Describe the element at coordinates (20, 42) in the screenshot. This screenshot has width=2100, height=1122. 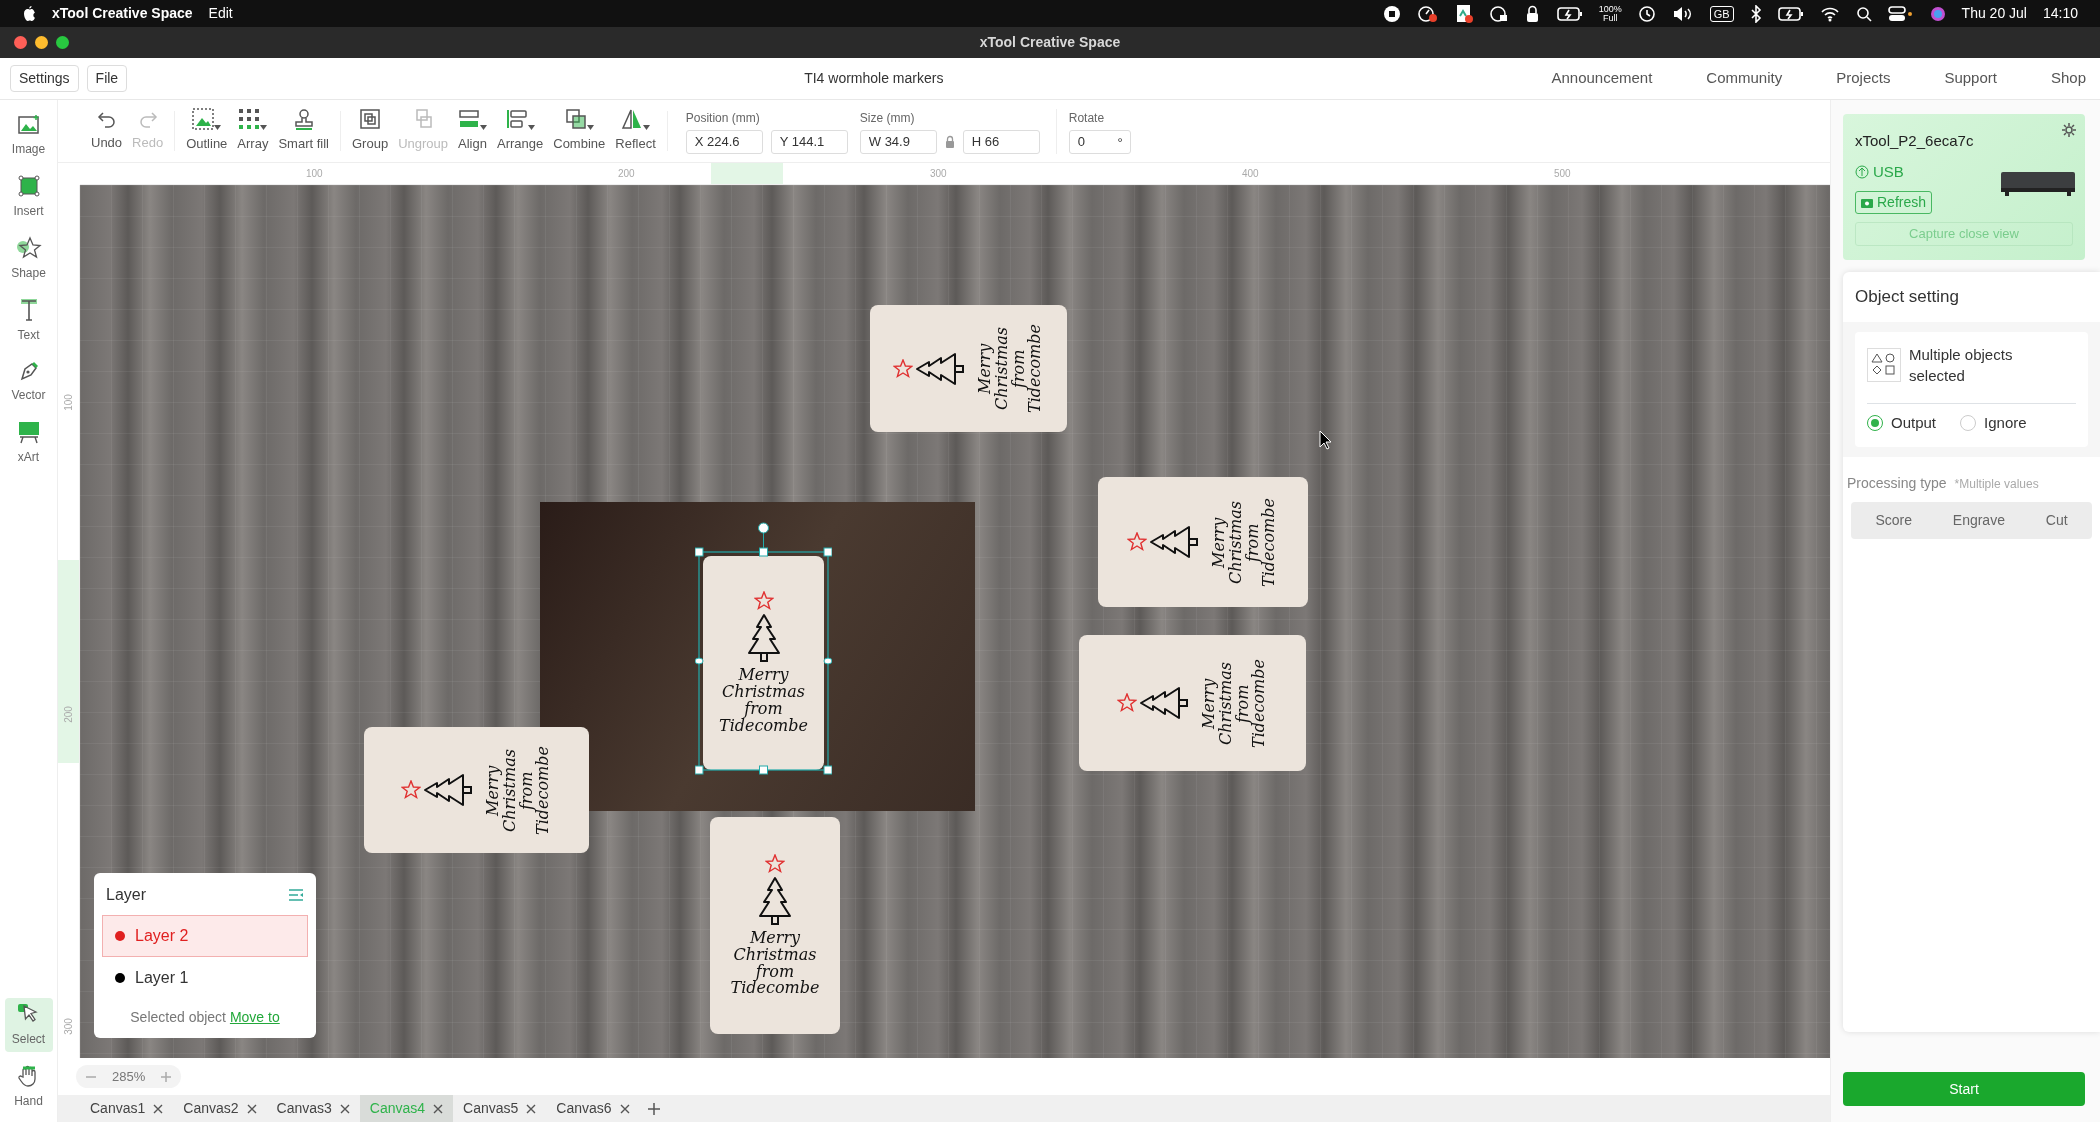
I see `close-window-button` at that location.